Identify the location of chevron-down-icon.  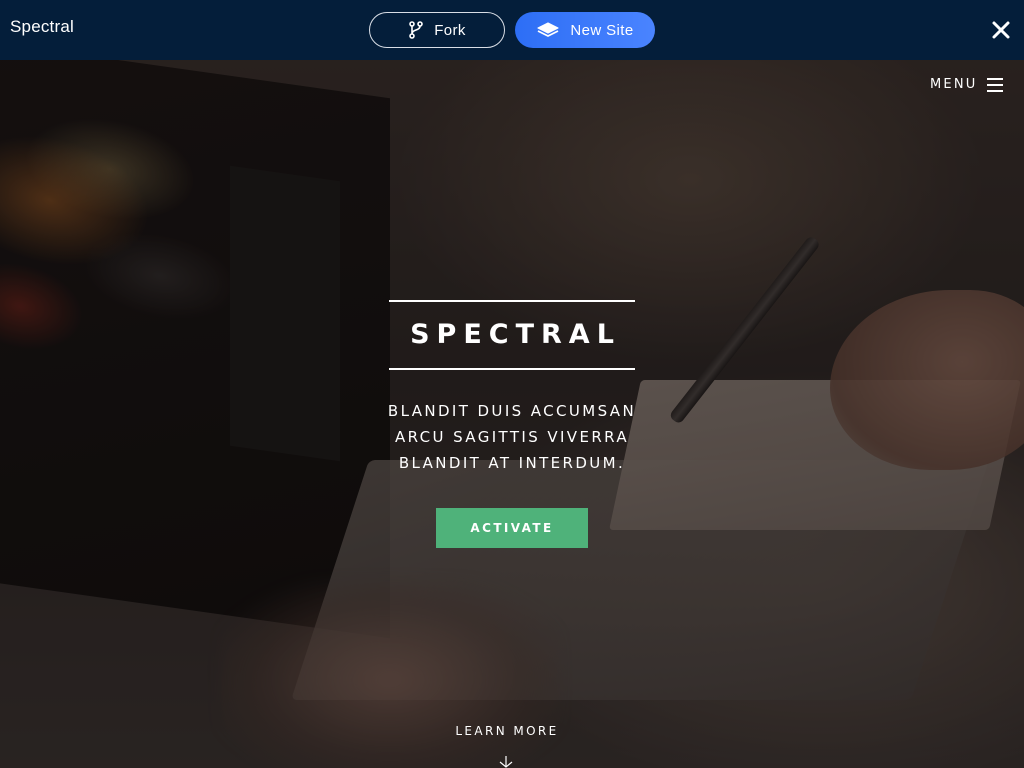
(506, 762).